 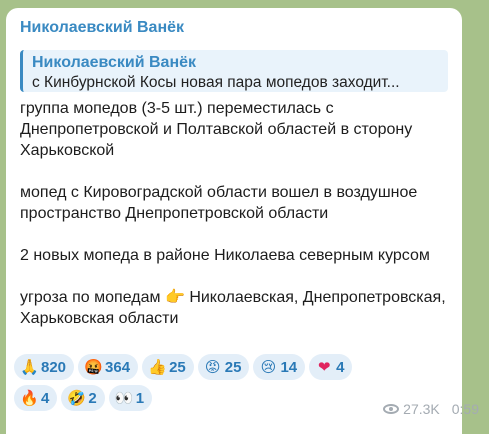 I want to click on angry-face-icon: 😡, so click(x=212, y=367).